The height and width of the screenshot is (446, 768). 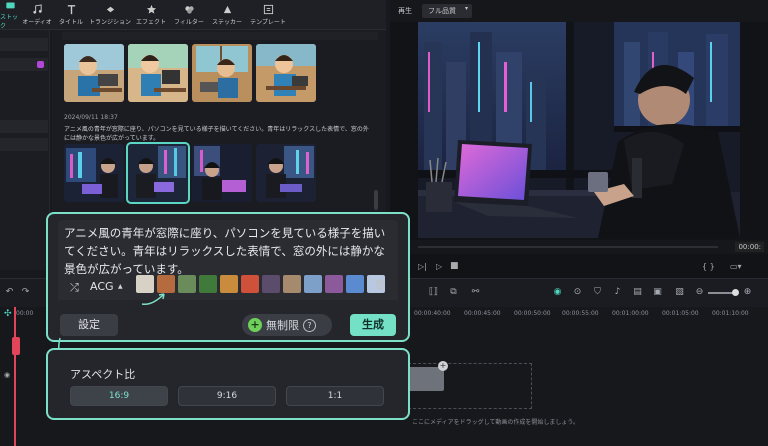 I want to click on transition-icon, so click(x=110, y=9).